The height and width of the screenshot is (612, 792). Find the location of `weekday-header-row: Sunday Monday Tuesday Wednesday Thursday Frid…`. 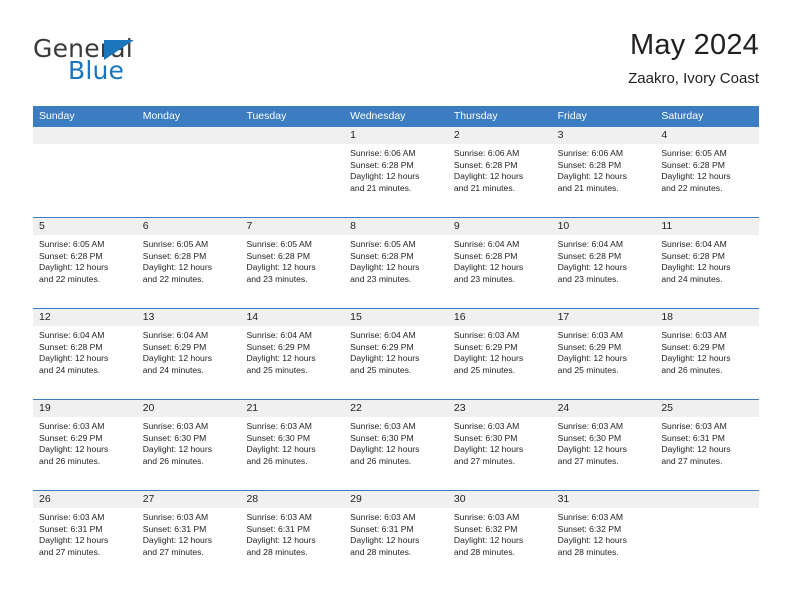

weekday-header-row: Sunday Monday Tuesday Wednesday Thursday Frid… is located at coordinates (396, 116).